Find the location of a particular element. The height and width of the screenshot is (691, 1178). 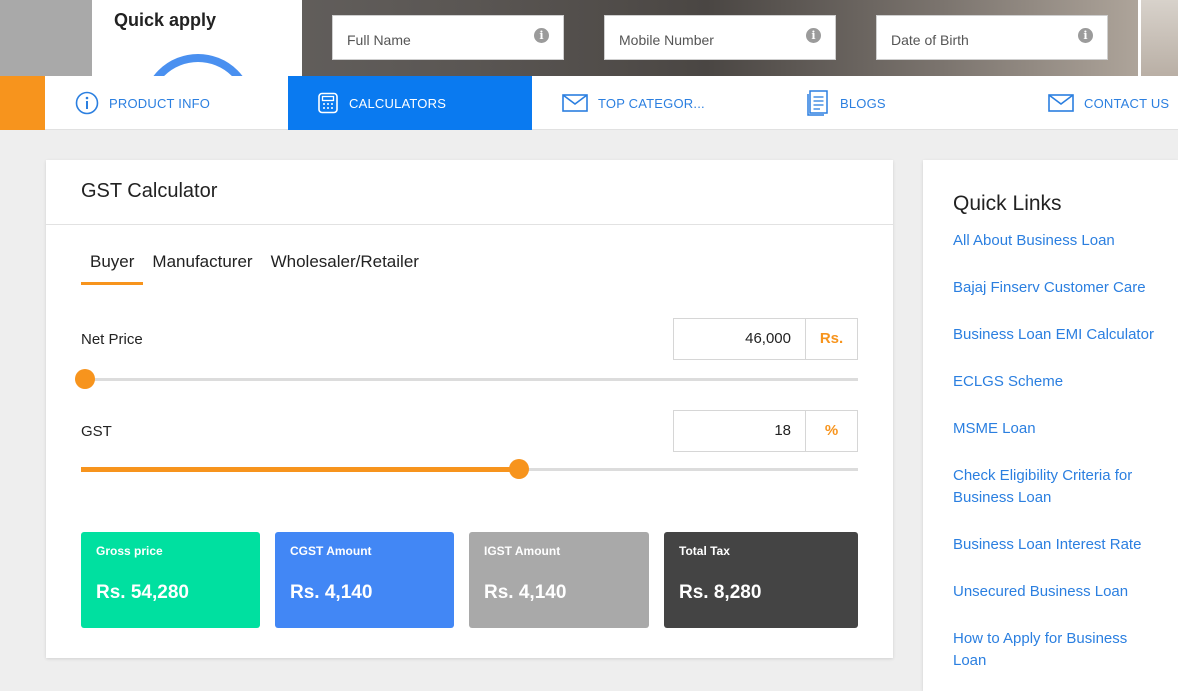

mobile-number-placeholder: Mobile Number is located at coordinates (666, 39).